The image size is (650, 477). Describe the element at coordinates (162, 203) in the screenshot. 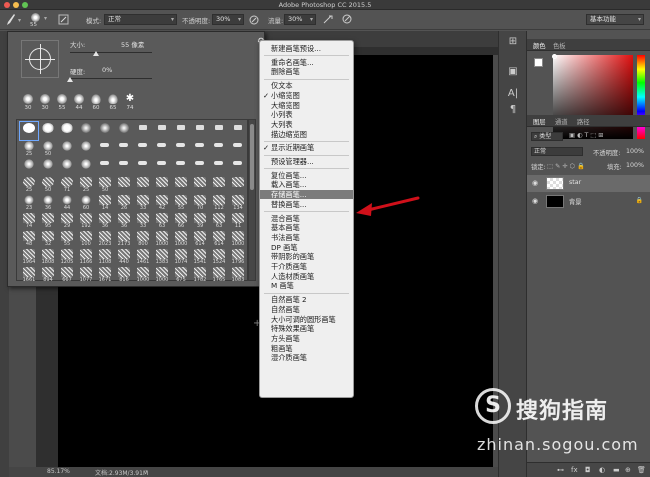

I see `brush-preset-cell: 42` at that location.